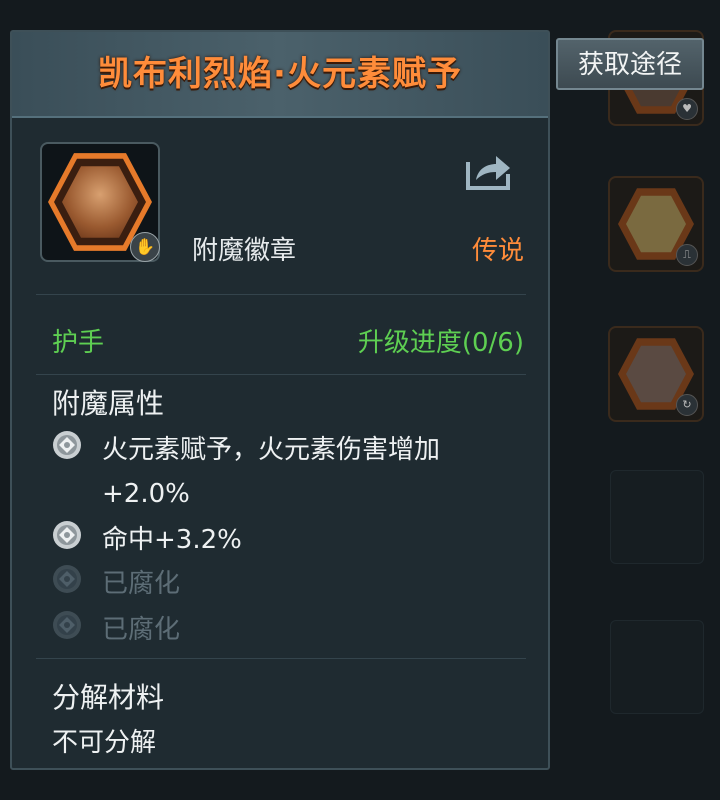 Image resolution: width=720 pixels, height=800 pixels. What do you see at coordinates (687, 109) in the screenshot?
I see `slot-badge-icon: ♥` at bounding box center [687, 109].